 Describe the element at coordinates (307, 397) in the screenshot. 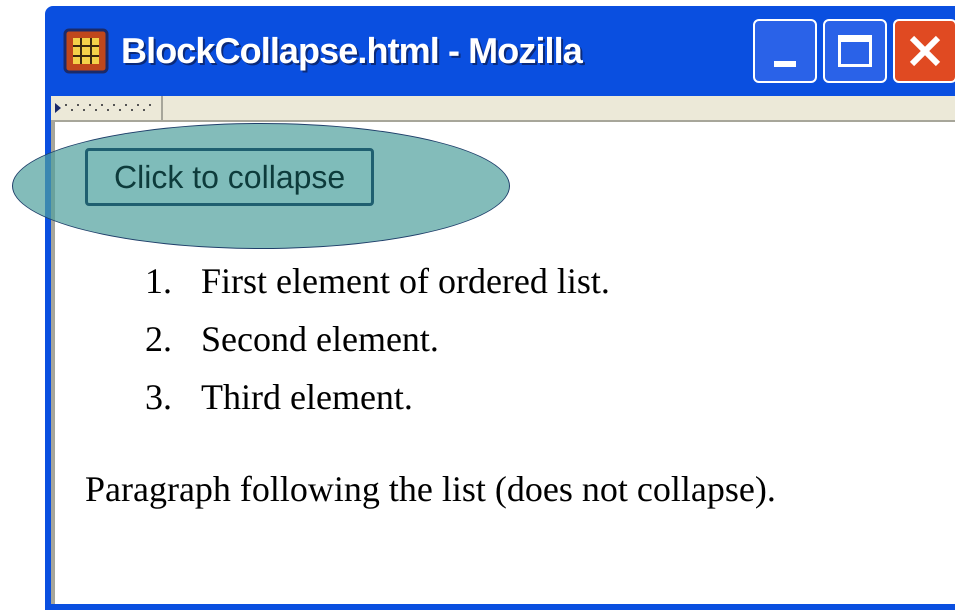

I see `list-item-text: Third element.` at that location.